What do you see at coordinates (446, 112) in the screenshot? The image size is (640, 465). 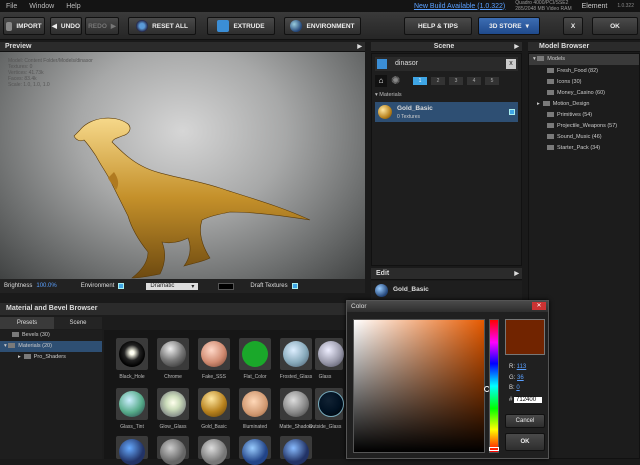 I see `material-item-gold-basic: Gold_Basic 0 Textures` at bounding box center [446, 112].